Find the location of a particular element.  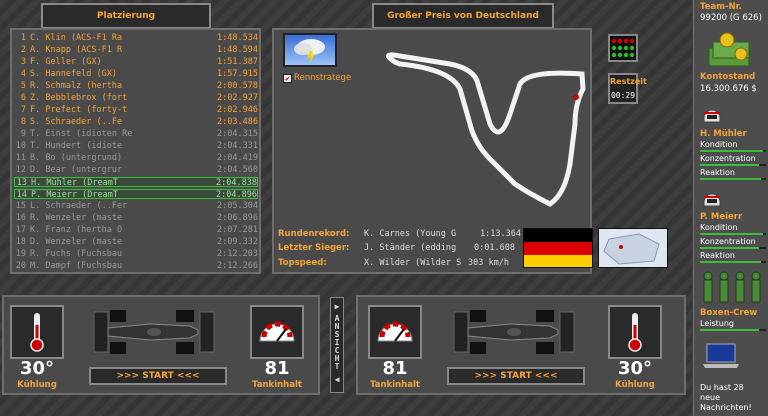

rekord-row: Rundenrekord: is located at coordinates (313, 234).